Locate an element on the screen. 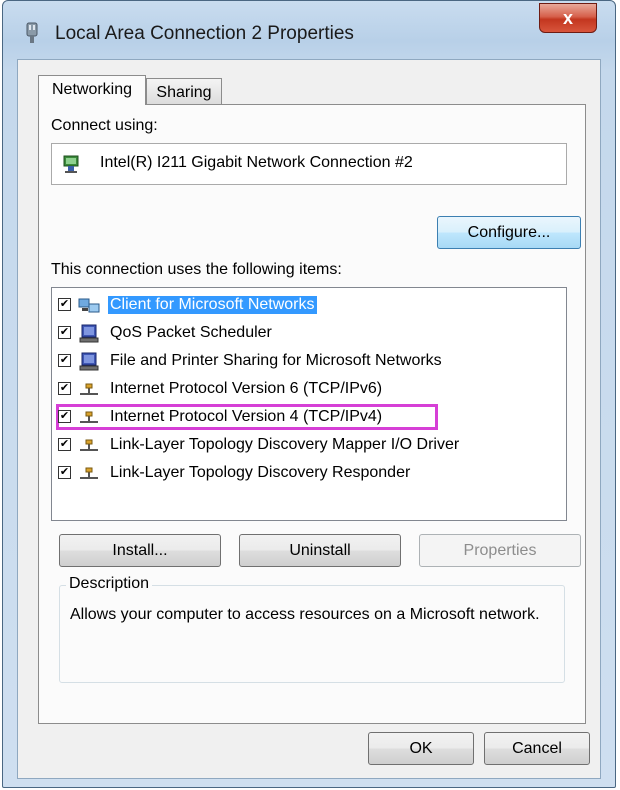  ok-button: OK is located at coordinates (421, 748).